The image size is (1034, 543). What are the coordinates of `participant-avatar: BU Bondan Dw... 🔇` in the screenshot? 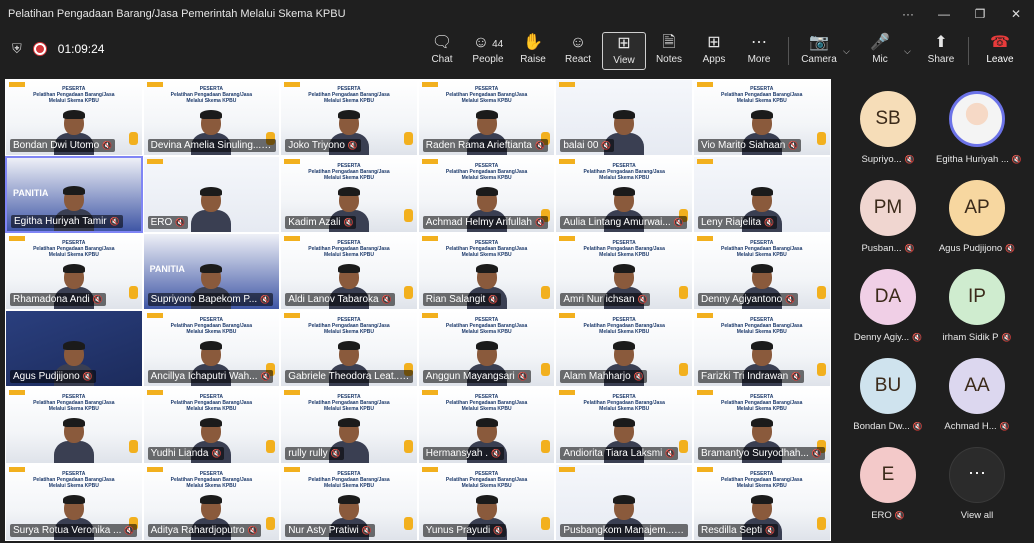 It's located at (888, 395).